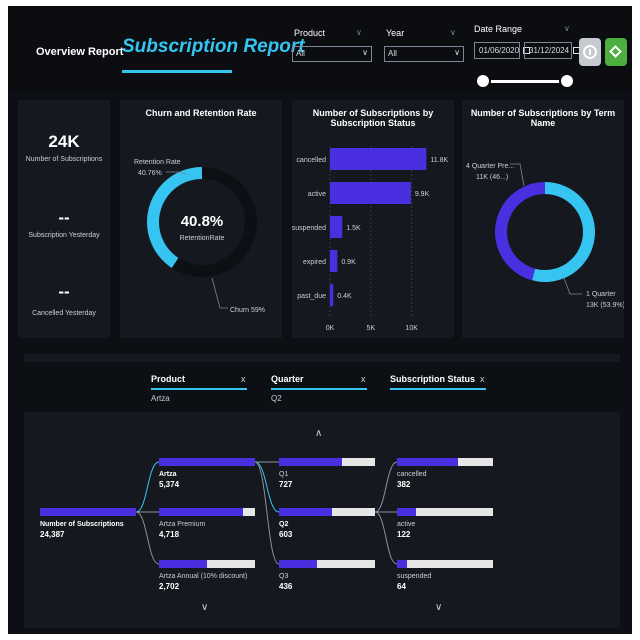 Image resolution: width=640 pixels, height=640 pixels. What do you see at coordinates (207, 475) in the screenshot?
I see `tree-node: Artza 5,374` at bounding box center [207, 475].